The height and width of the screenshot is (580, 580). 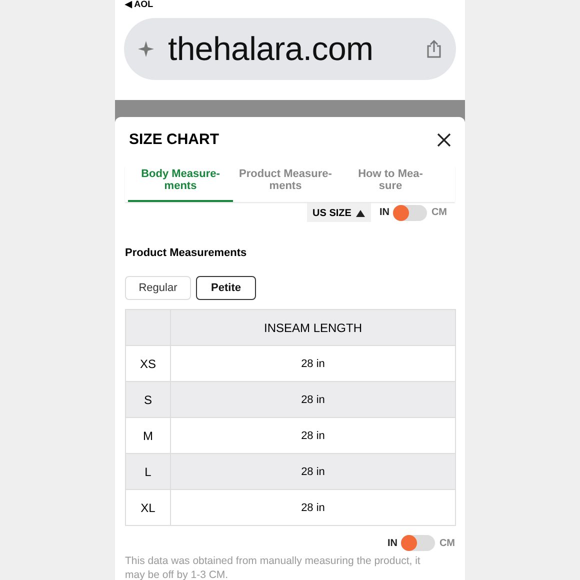 I want to click on sparkle-icon, so click(x=146, y=49).